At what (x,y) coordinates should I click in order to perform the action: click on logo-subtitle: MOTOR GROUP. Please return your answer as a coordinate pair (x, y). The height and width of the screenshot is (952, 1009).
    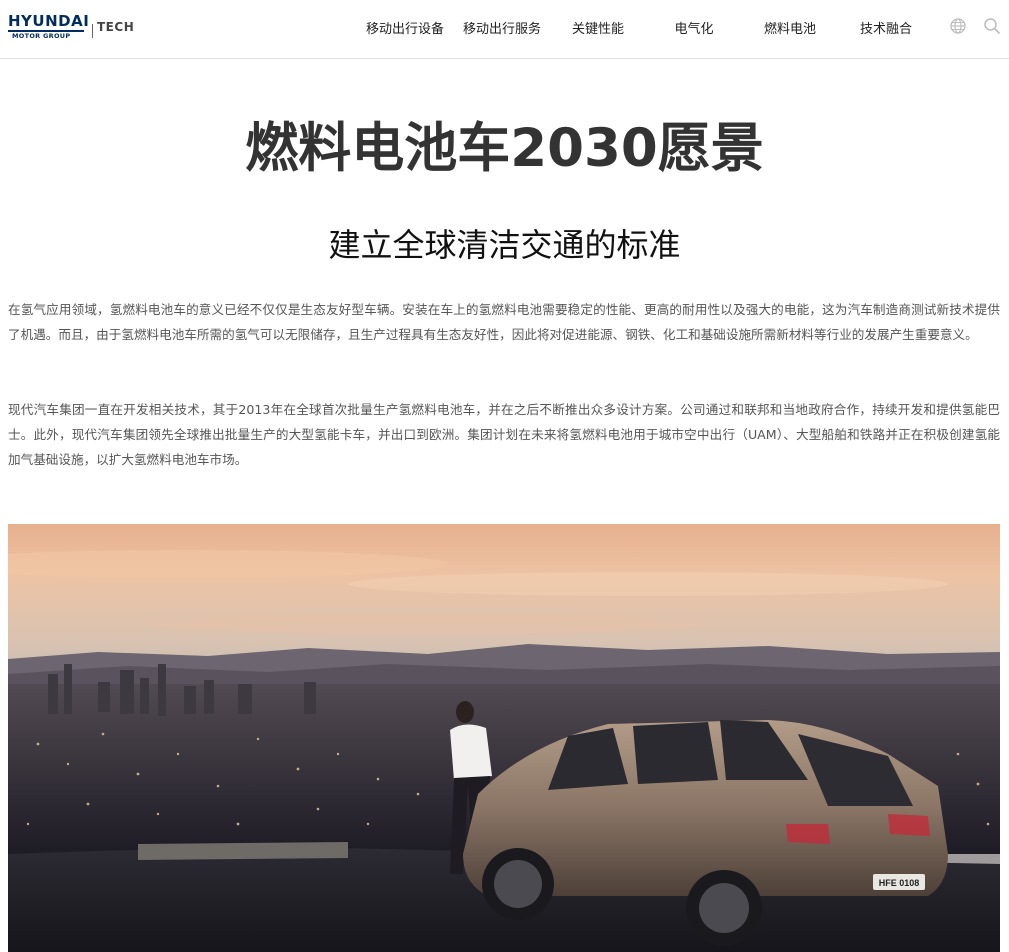
    Looking at the image, I should click on (41, 36).